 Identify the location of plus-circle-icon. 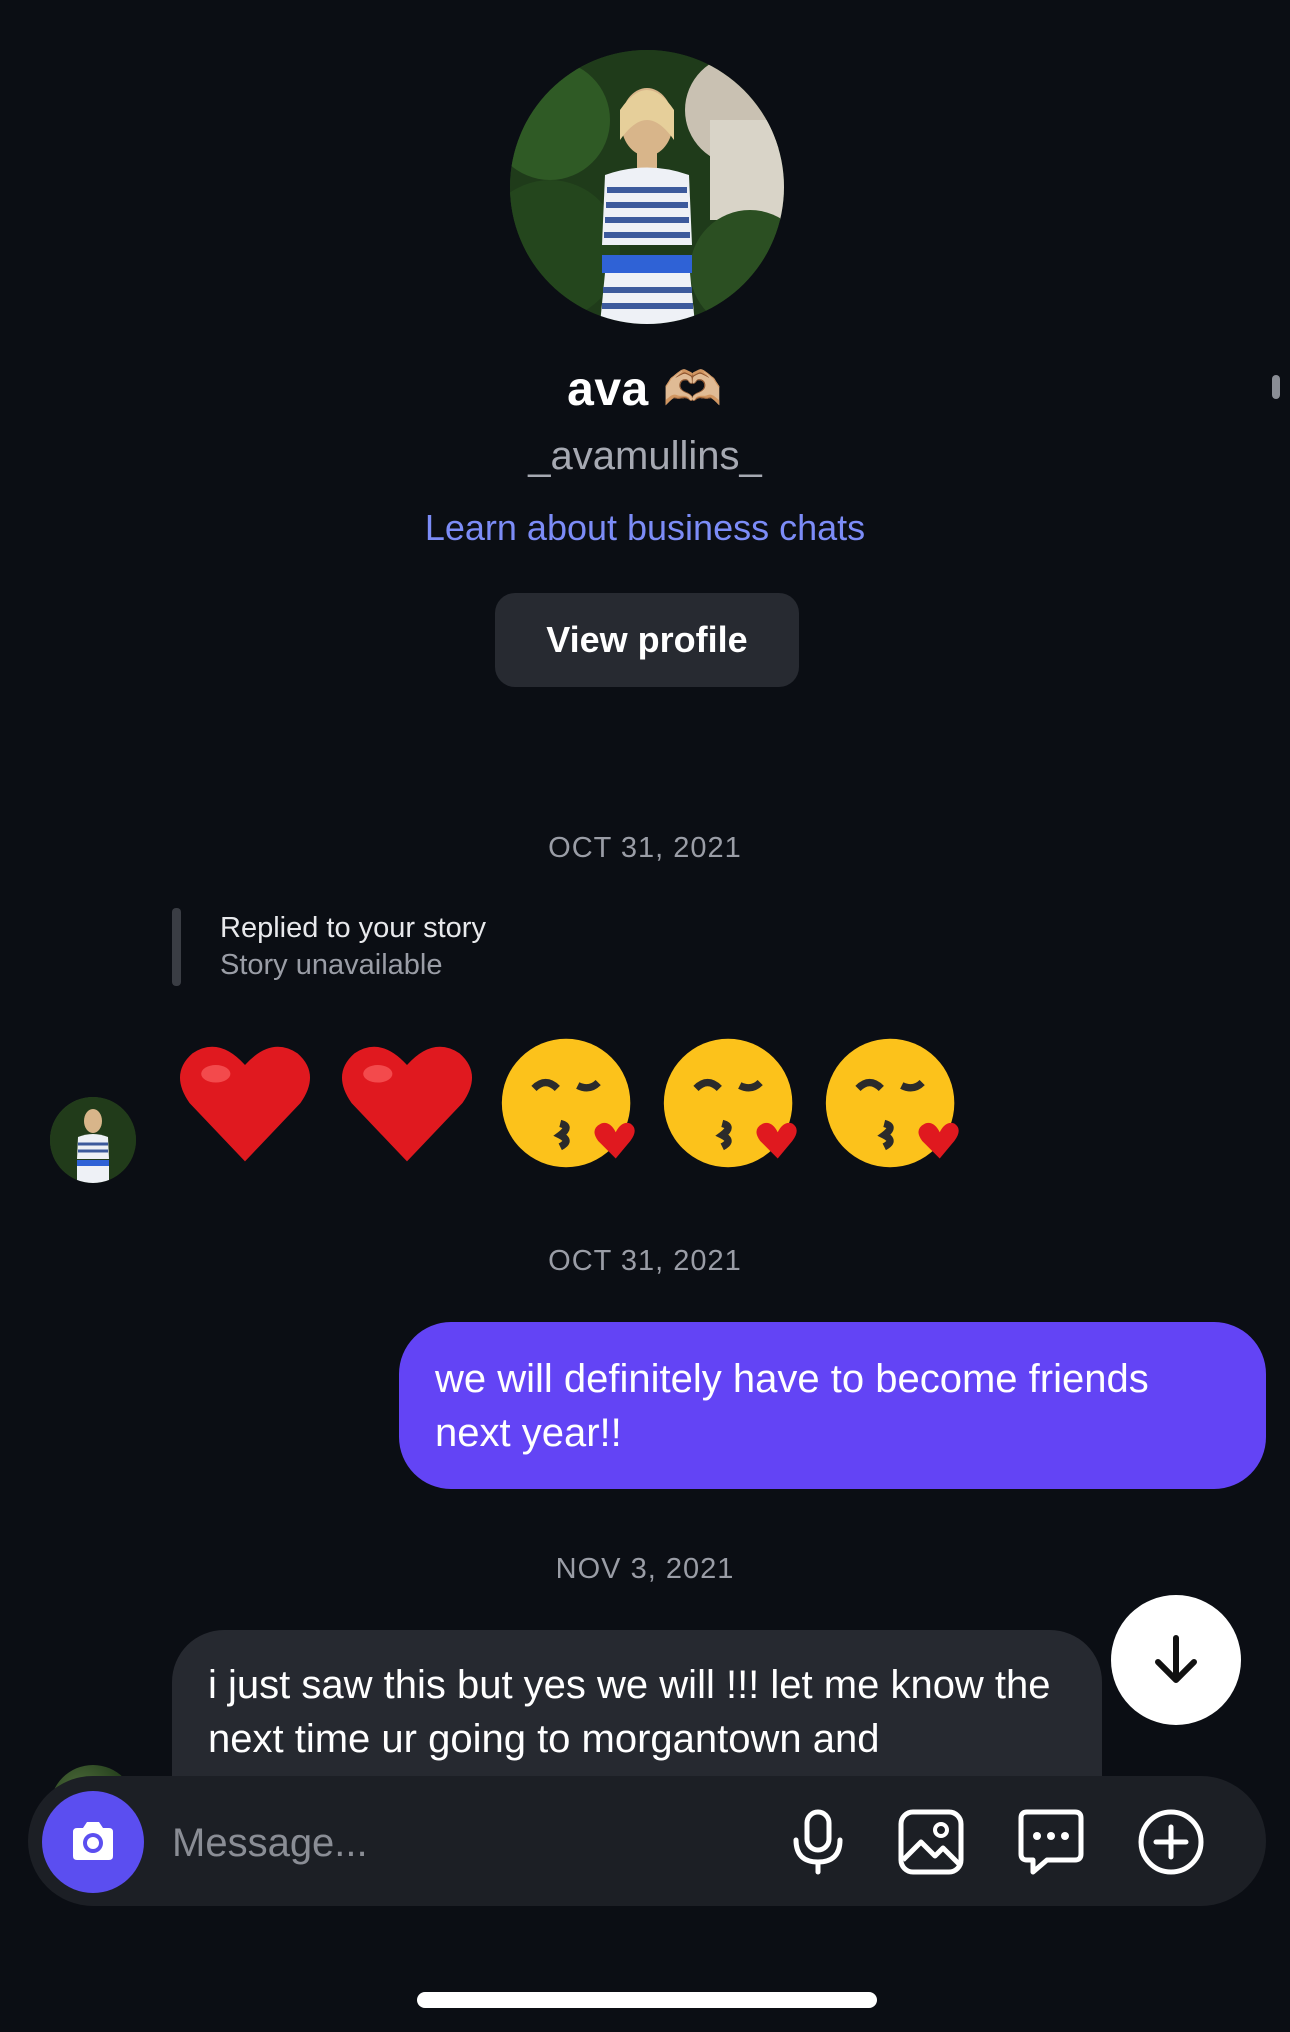
(1171, 1842).